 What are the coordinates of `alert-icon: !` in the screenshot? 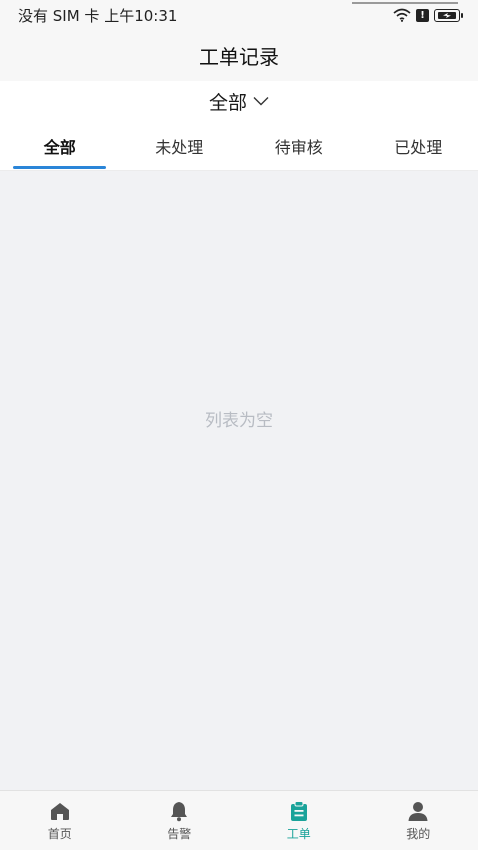 It's located at (422, 15).